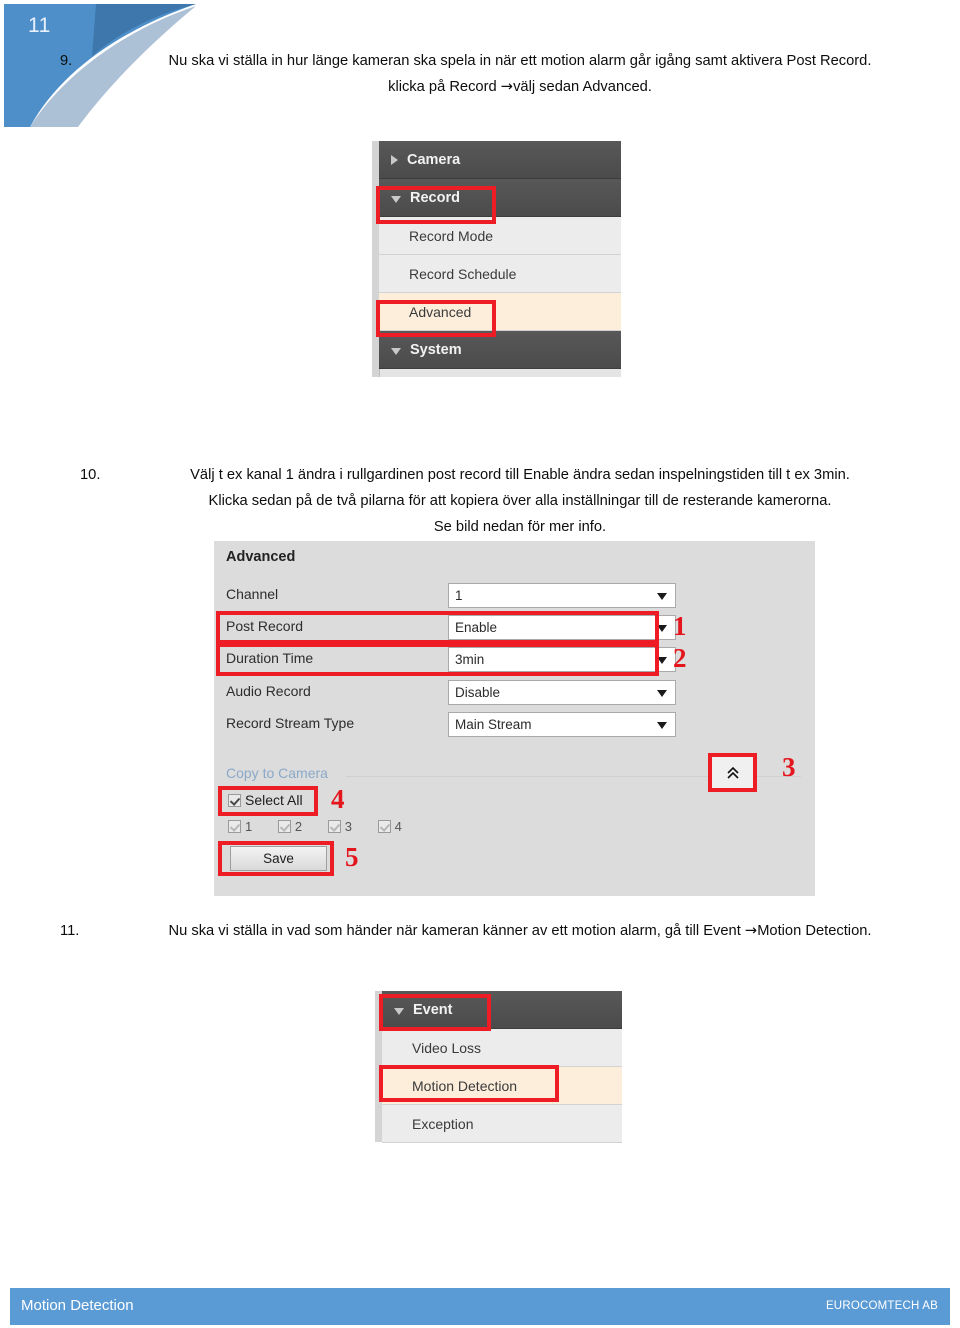 The height and width of the screenshot is (1328, 960). Describe the element at coordinates (270, 658) in the screenshot. I see `field-label-duration-time: Duration Time` at that location.